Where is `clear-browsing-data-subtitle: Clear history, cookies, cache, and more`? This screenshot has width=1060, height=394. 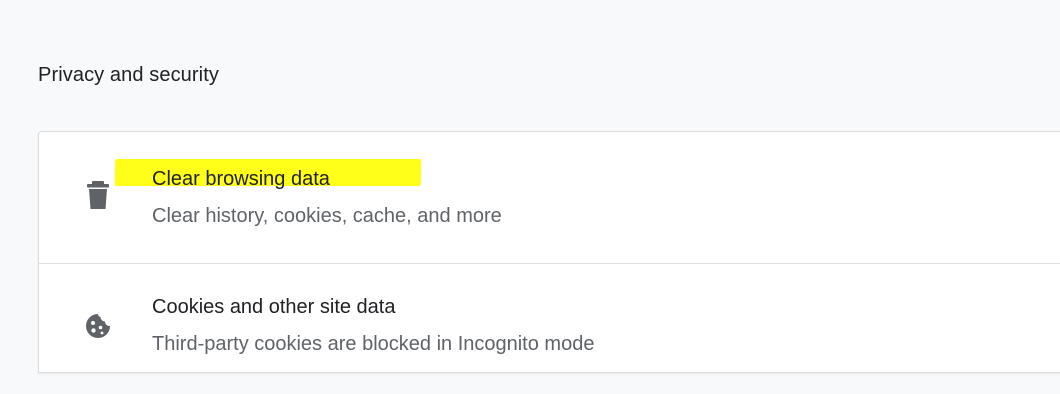 clear-browsing-data-subtitle: Clear history, cookies, cache, and more is located at coordinates (327, 216).